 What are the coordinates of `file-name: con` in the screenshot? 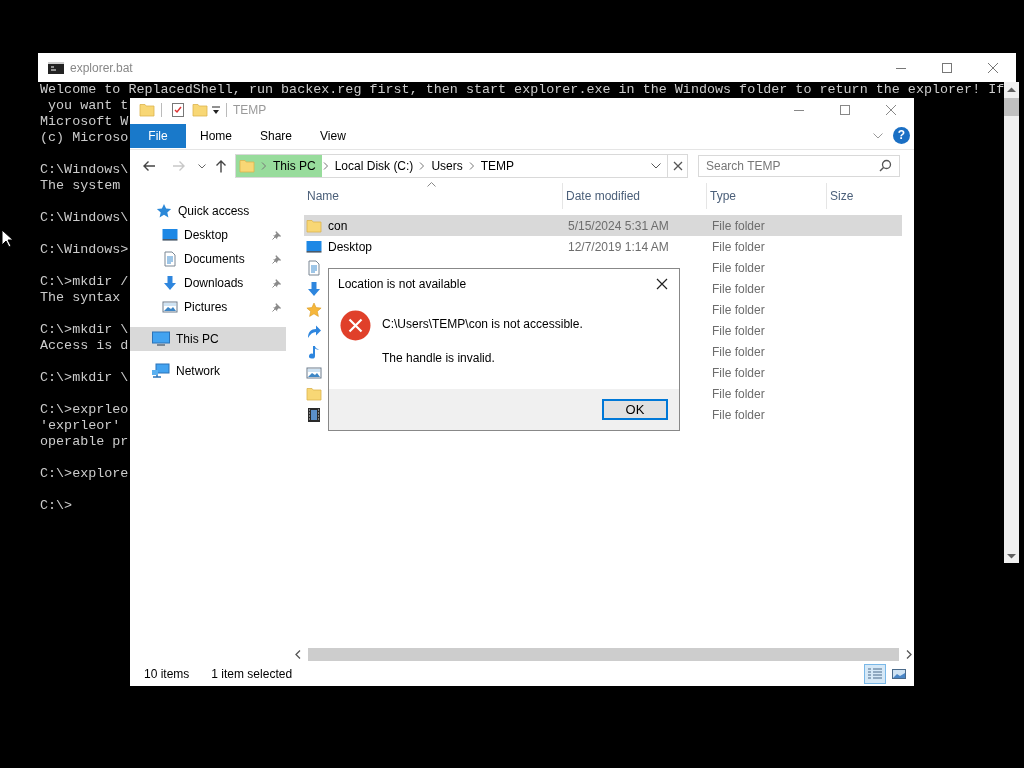 It's located at (338, 226).